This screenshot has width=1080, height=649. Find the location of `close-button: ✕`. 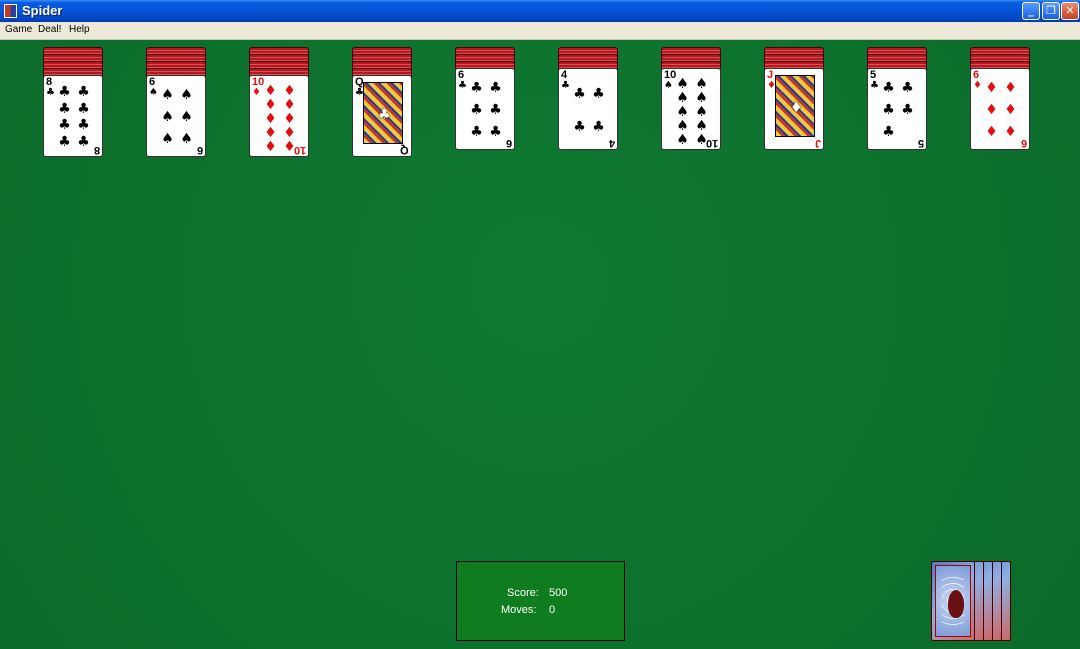

close-button: ✕ is located at coordinates (1070, 11).